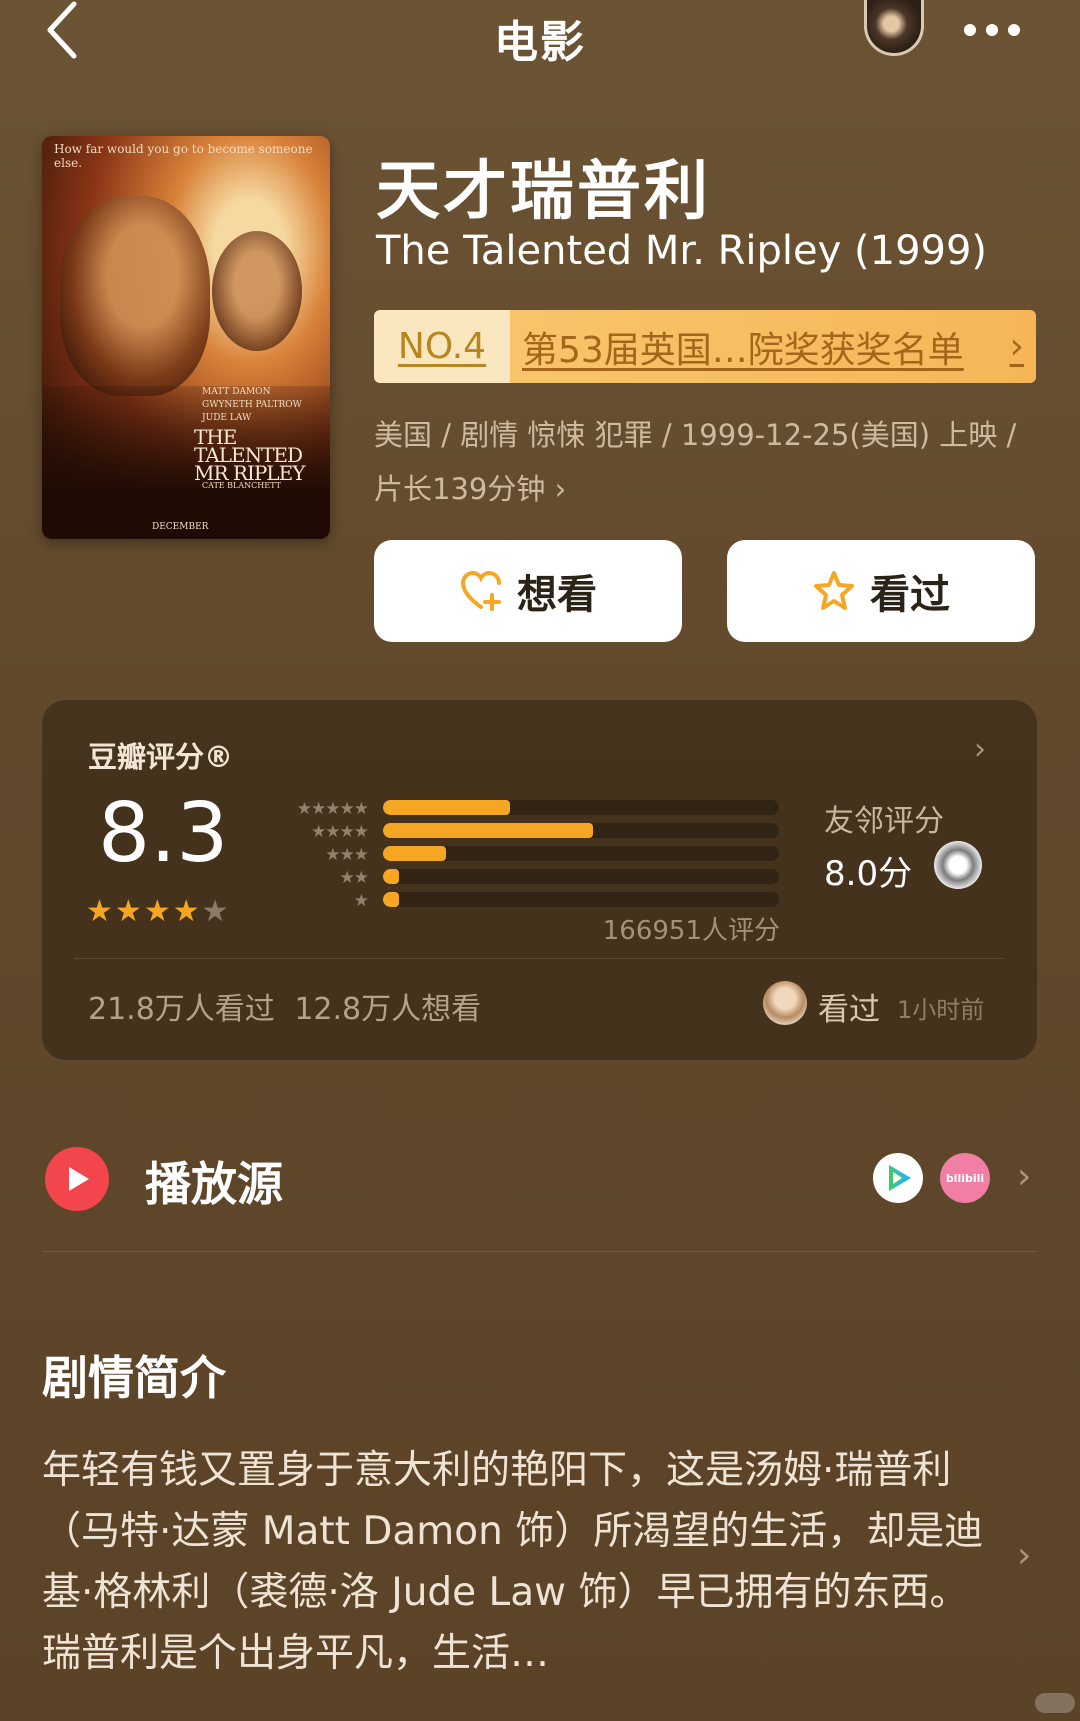  I want to click on rating-score: 8.3, so click(163, 833).